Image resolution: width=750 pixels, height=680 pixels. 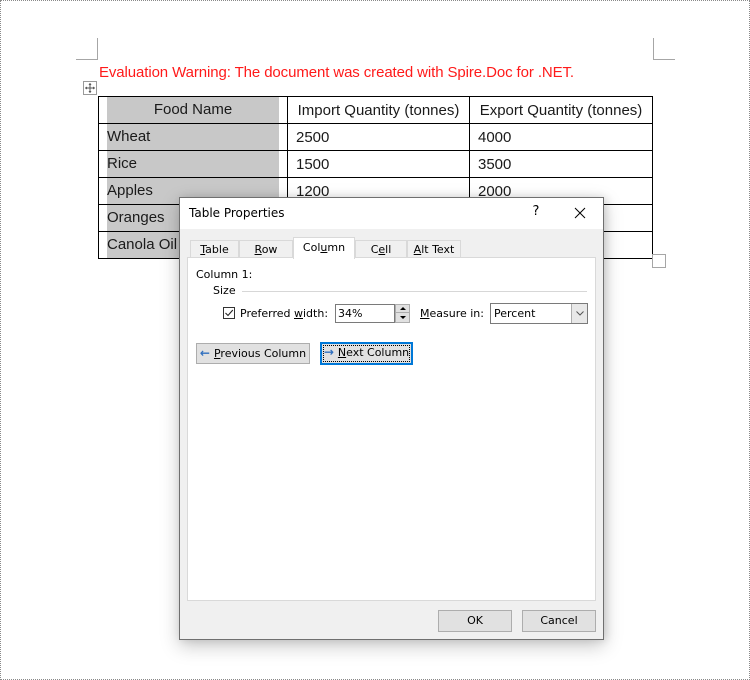 What do you see at coordinates (365, 313) in the screenshot?
I see `preferred-width-input: 34%` at bounding box center [365, 313].